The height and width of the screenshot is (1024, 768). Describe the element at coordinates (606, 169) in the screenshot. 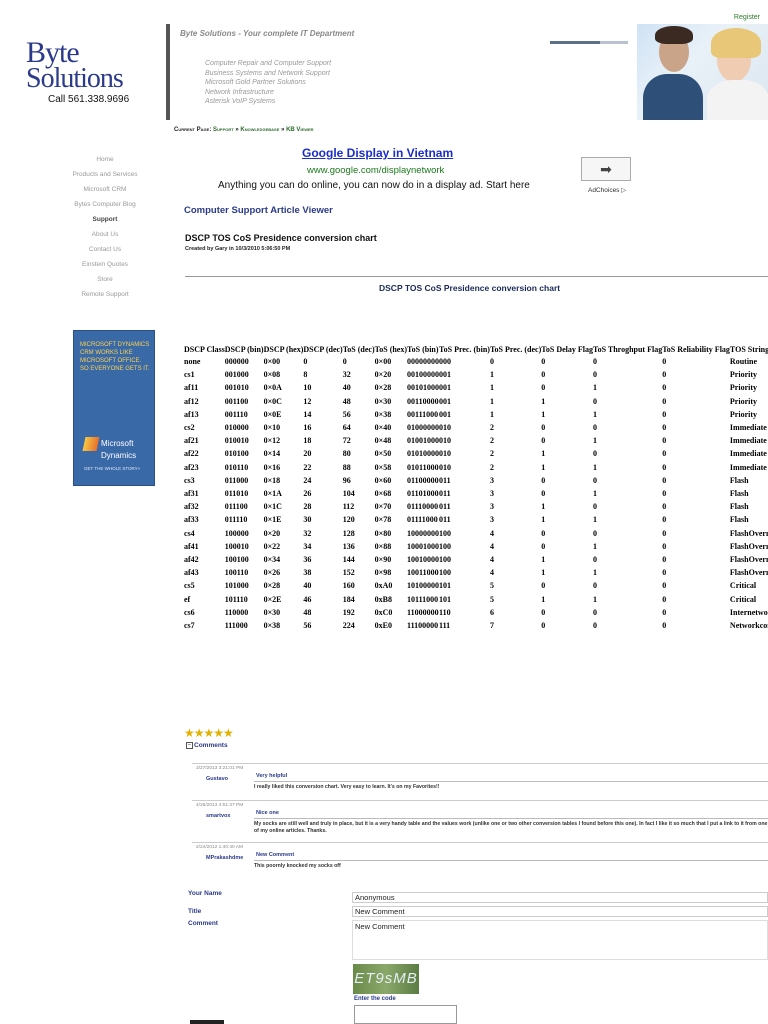

I see `arrow-right-icon: ➡` at that location.